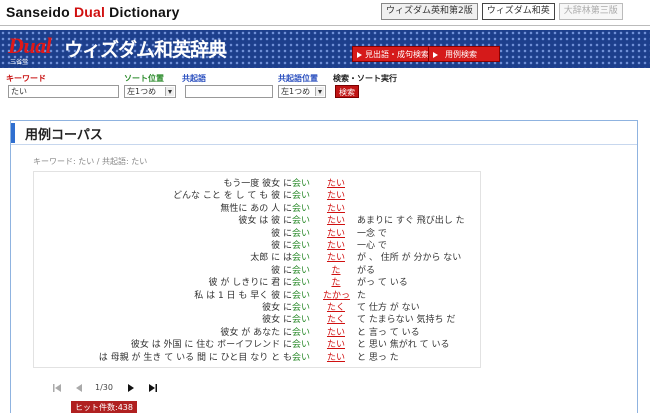 This screenshot has height=413, width=650. What do you see at coordinates (104, 387) in the screenshot?
I see `page-count: 1/30` at bounding box center [104, 387].